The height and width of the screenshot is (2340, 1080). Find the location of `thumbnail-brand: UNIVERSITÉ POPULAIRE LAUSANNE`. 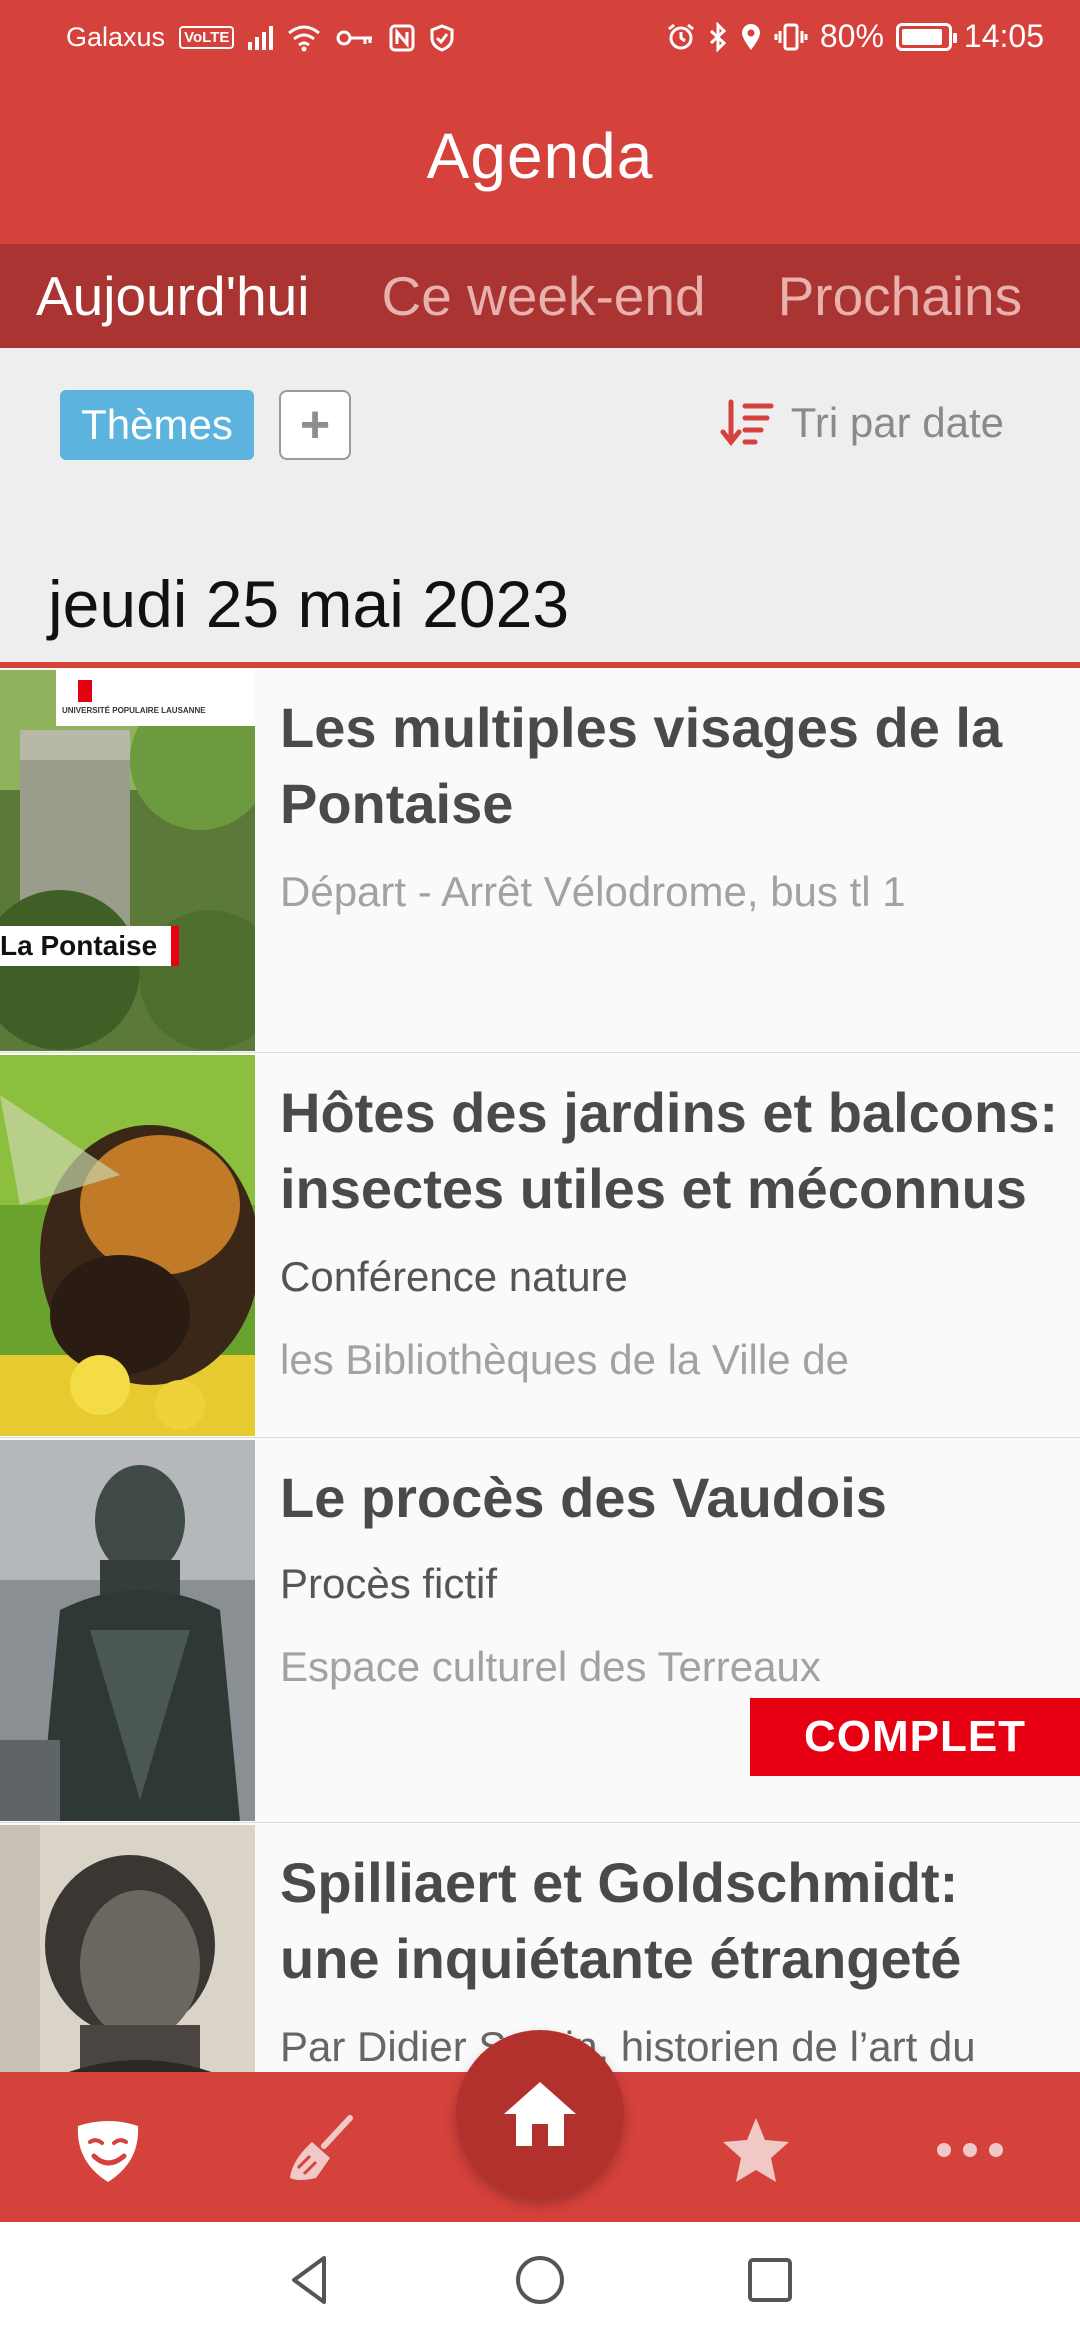

thumbnail-brand: UNIVERSITÉ POPULAIRE LAUSANNE is located at coordinates (134, 710).